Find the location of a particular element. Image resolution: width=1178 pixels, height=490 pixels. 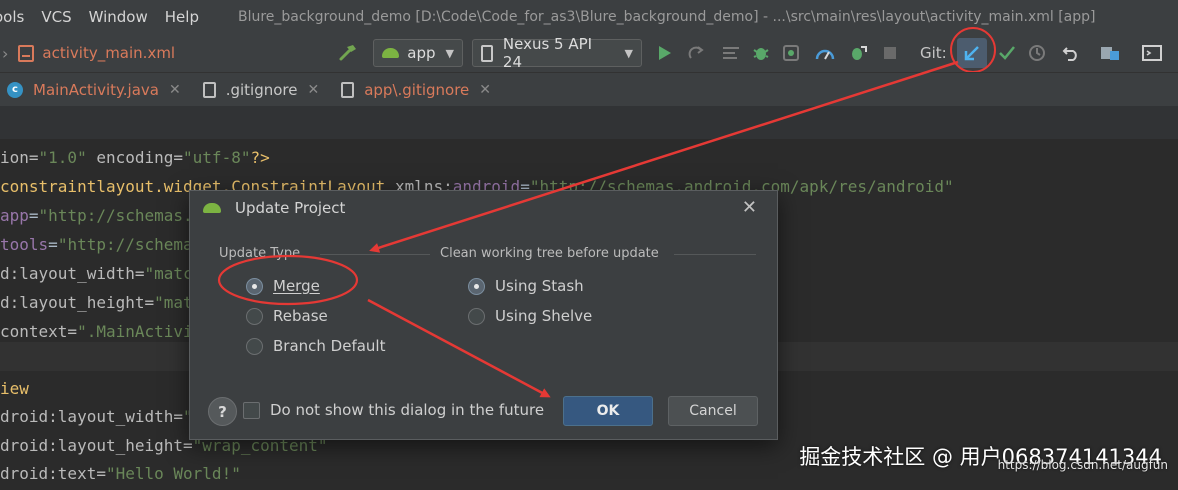

annotation-circle-merge is located at coordinates (288, 280).